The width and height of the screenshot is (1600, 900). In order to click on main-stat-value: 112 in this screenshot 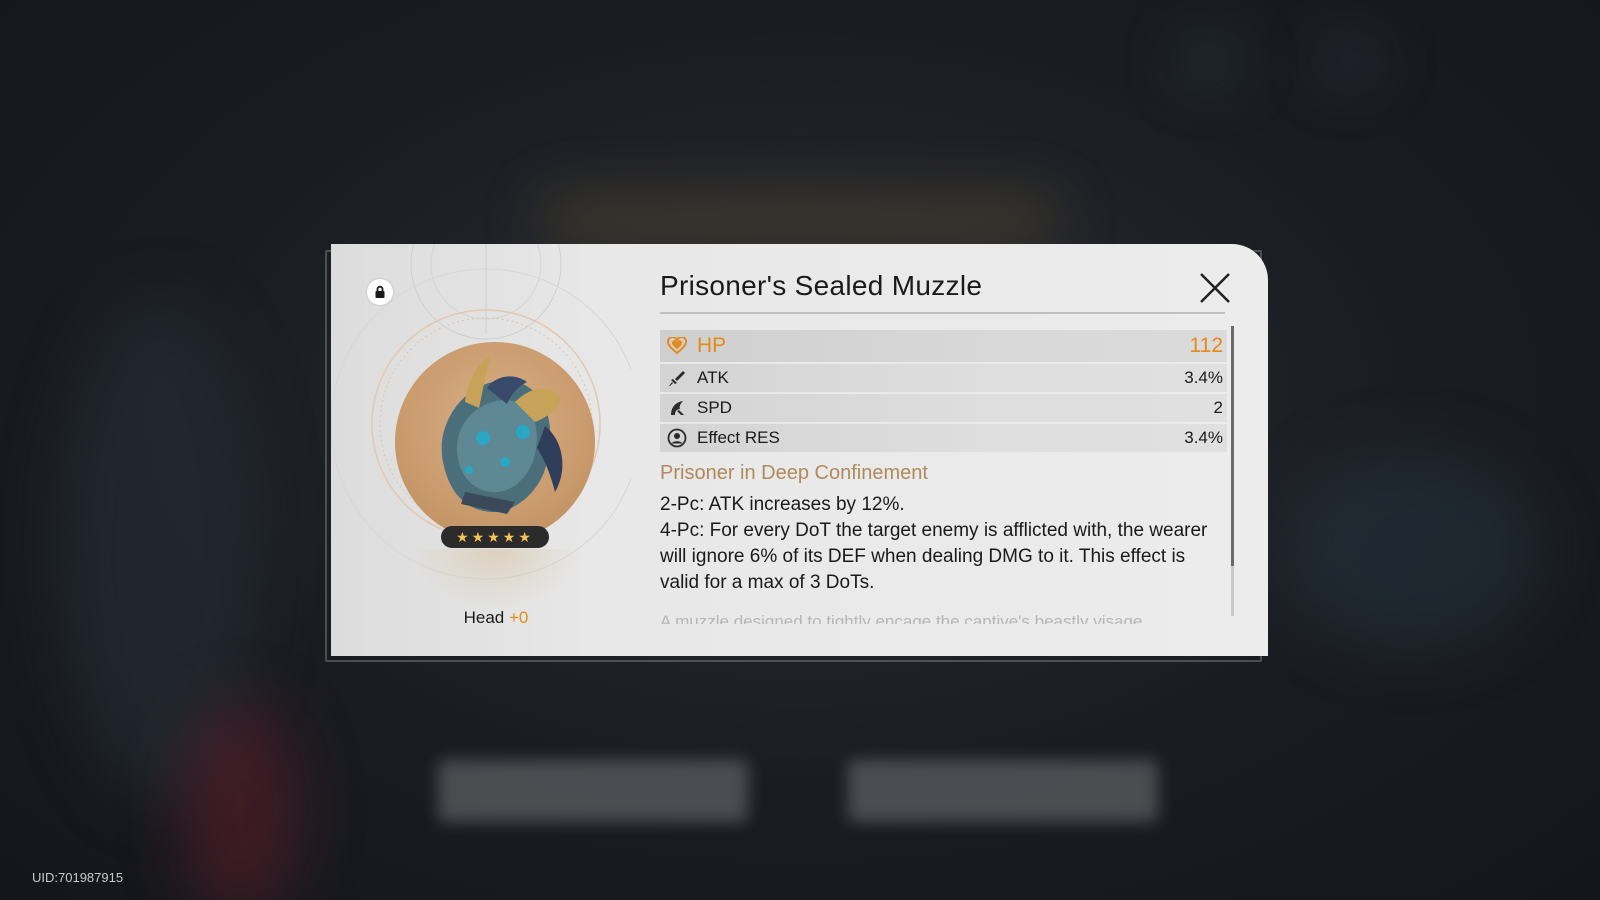, I will do `click(1206, 345)`.